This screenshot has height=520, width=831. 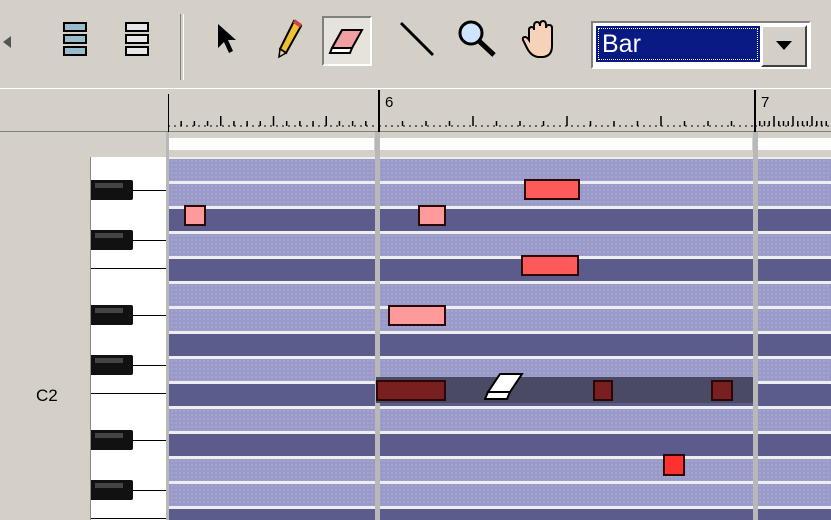 I want to click on arrow-tool-button, so click(x=227, y=39).